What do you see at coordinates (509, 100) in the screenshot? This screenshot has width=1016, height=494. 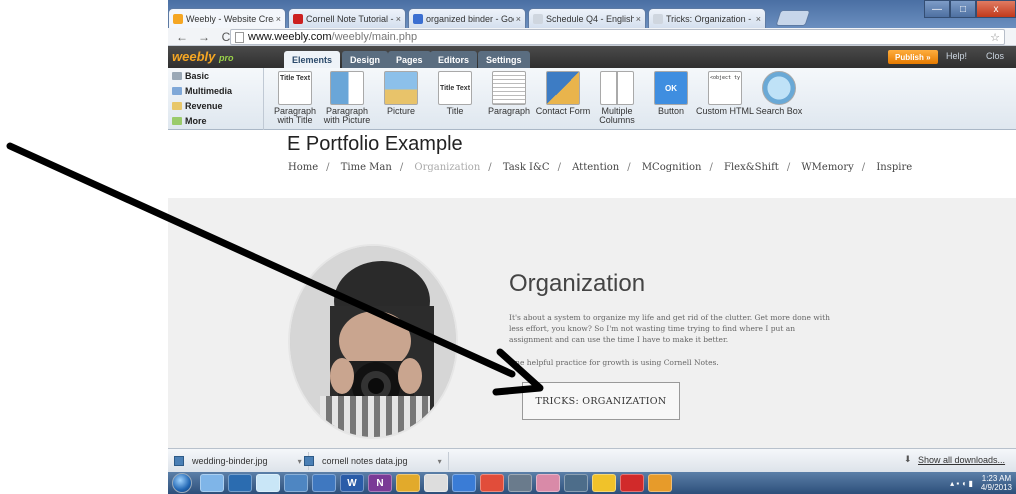 I see `element-paragraph: Paragraph` at bounding box center [509, 100].